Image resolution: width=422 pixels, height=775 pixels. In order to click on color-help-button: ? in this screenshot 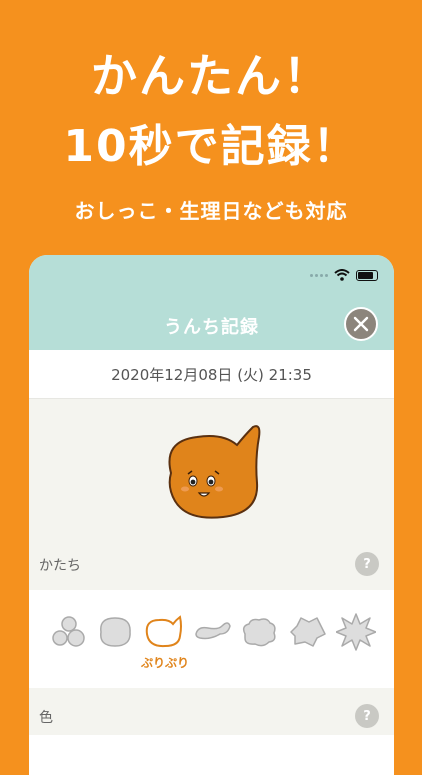, I will do `click(367, 716)`.